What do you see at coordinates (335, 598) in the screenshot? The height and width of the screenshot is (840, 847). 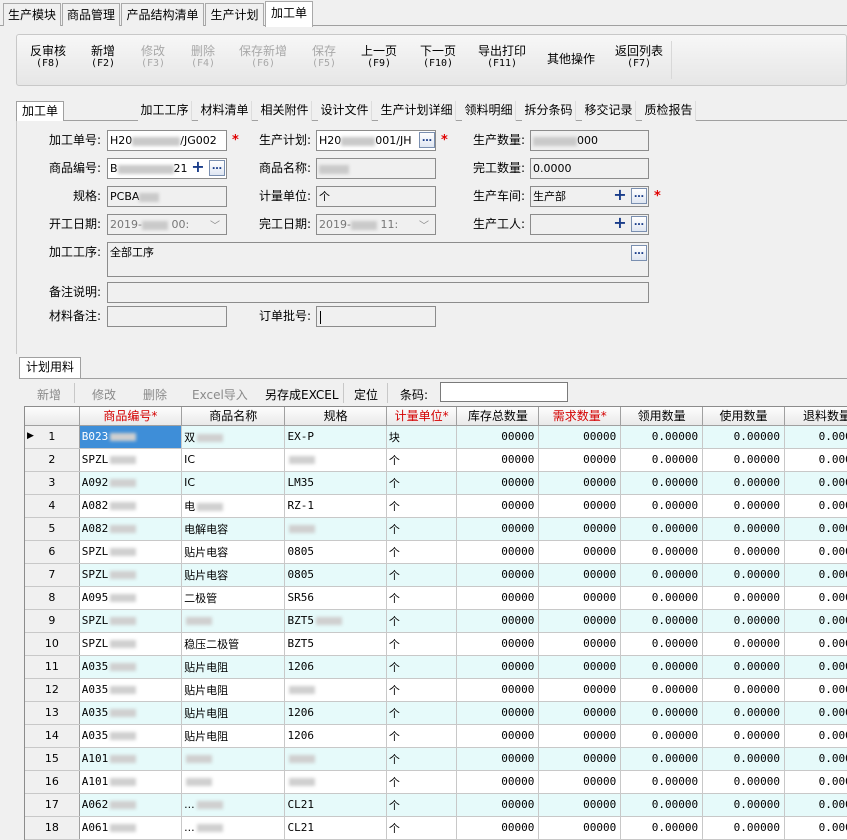 I see `cell-spec: SR56` at bounding box center [335, 598].